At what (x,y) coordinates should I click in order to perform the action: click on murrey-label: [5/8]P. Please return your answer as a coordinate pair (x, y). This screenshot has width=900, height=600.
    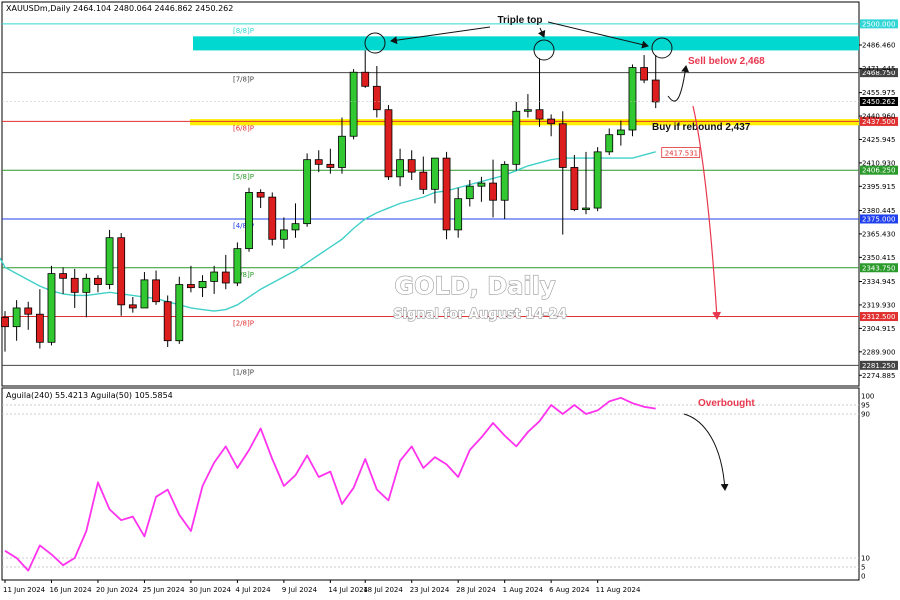
    Looking at the image, I should click on (243, 177).